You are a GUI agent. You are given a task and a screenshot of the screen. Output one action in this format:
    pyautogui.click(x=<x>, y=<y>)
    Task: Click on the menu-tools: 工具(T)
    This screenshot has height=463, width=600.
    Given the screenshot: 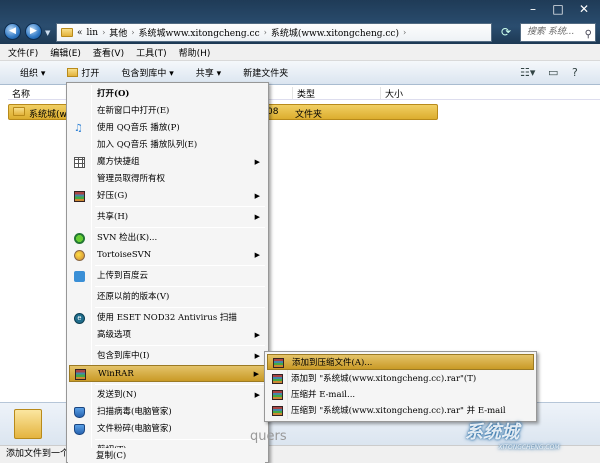 What is the action you would take?
    pyautogui.click(x=151, y=52)
    